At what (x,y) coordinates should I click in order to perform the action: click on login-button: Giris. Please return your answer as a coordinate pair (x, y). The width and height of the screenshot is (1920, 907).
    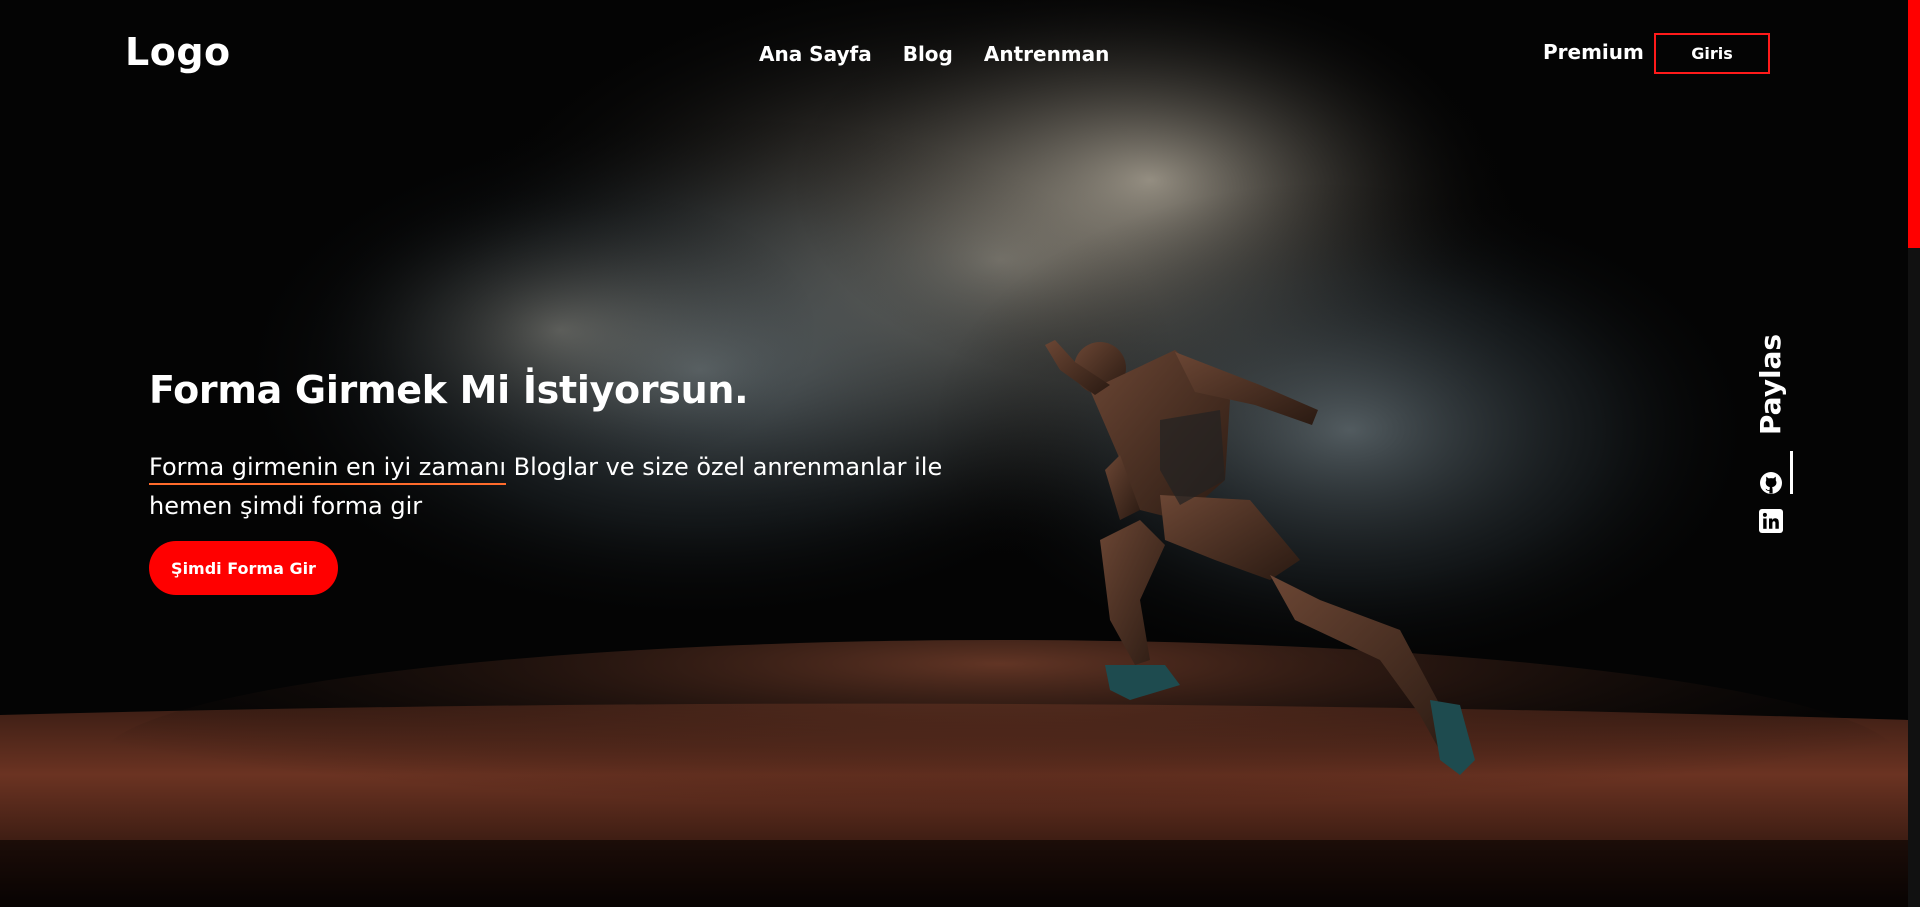
    Looking at the image, I should click on (1712, 53).